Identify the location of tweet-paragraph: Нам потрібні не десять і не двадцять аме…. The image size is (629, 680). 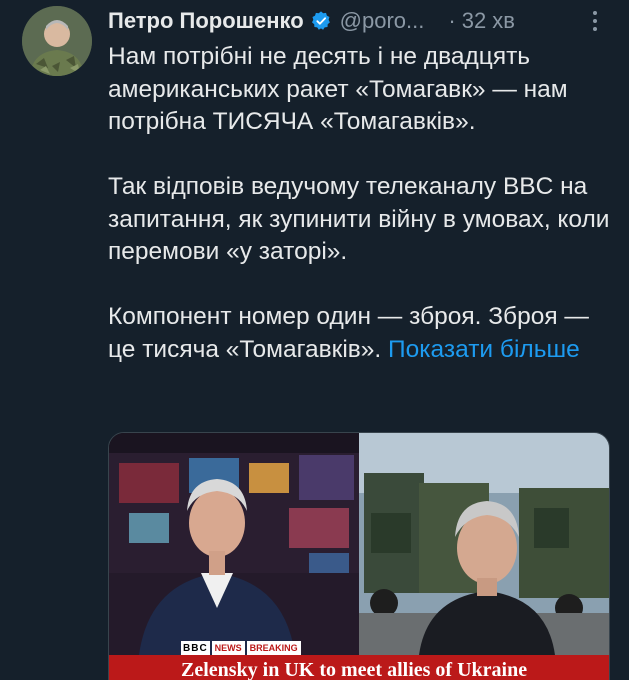
(338, 89).